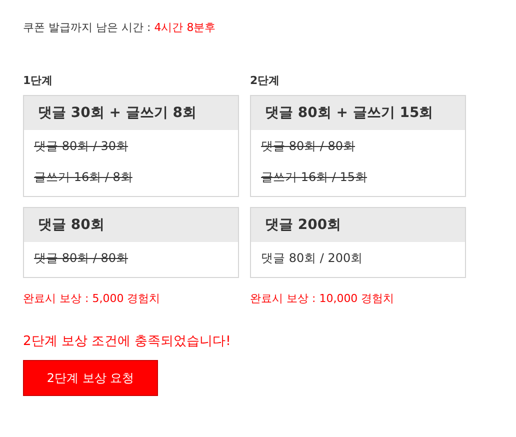 This screenshot has height=437, width=516. What do you see at coordinates (127, 341) in the screenshot?
I see `status-message: 2단계 보상 조건에 충족되었습니다!` at bounding box center [127, 341].